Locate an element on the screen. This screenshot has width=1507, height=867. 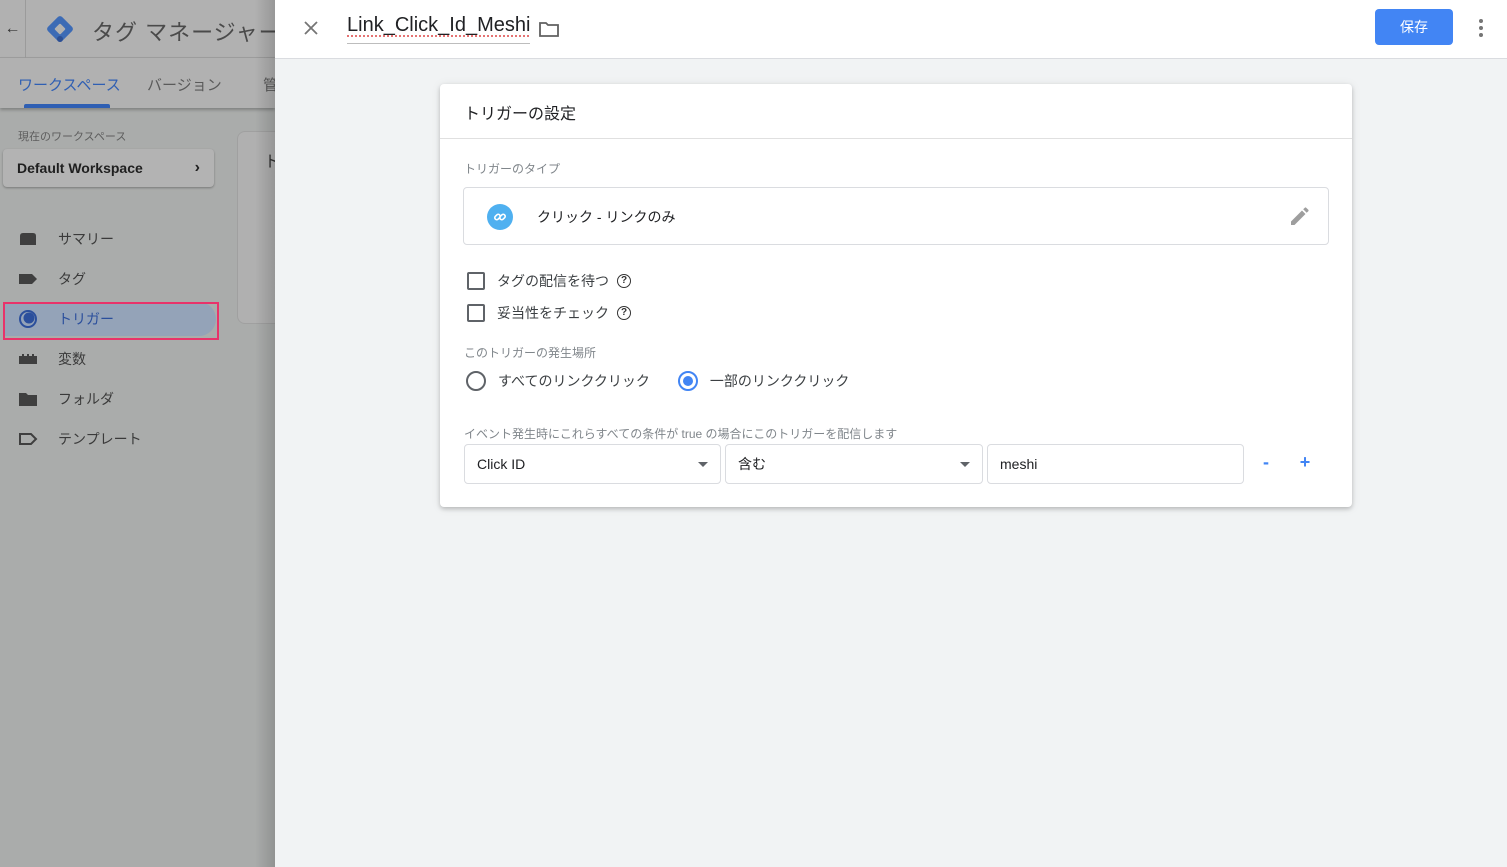
sidebar-item-summary: サマリー is located at coordinates (108, 239).